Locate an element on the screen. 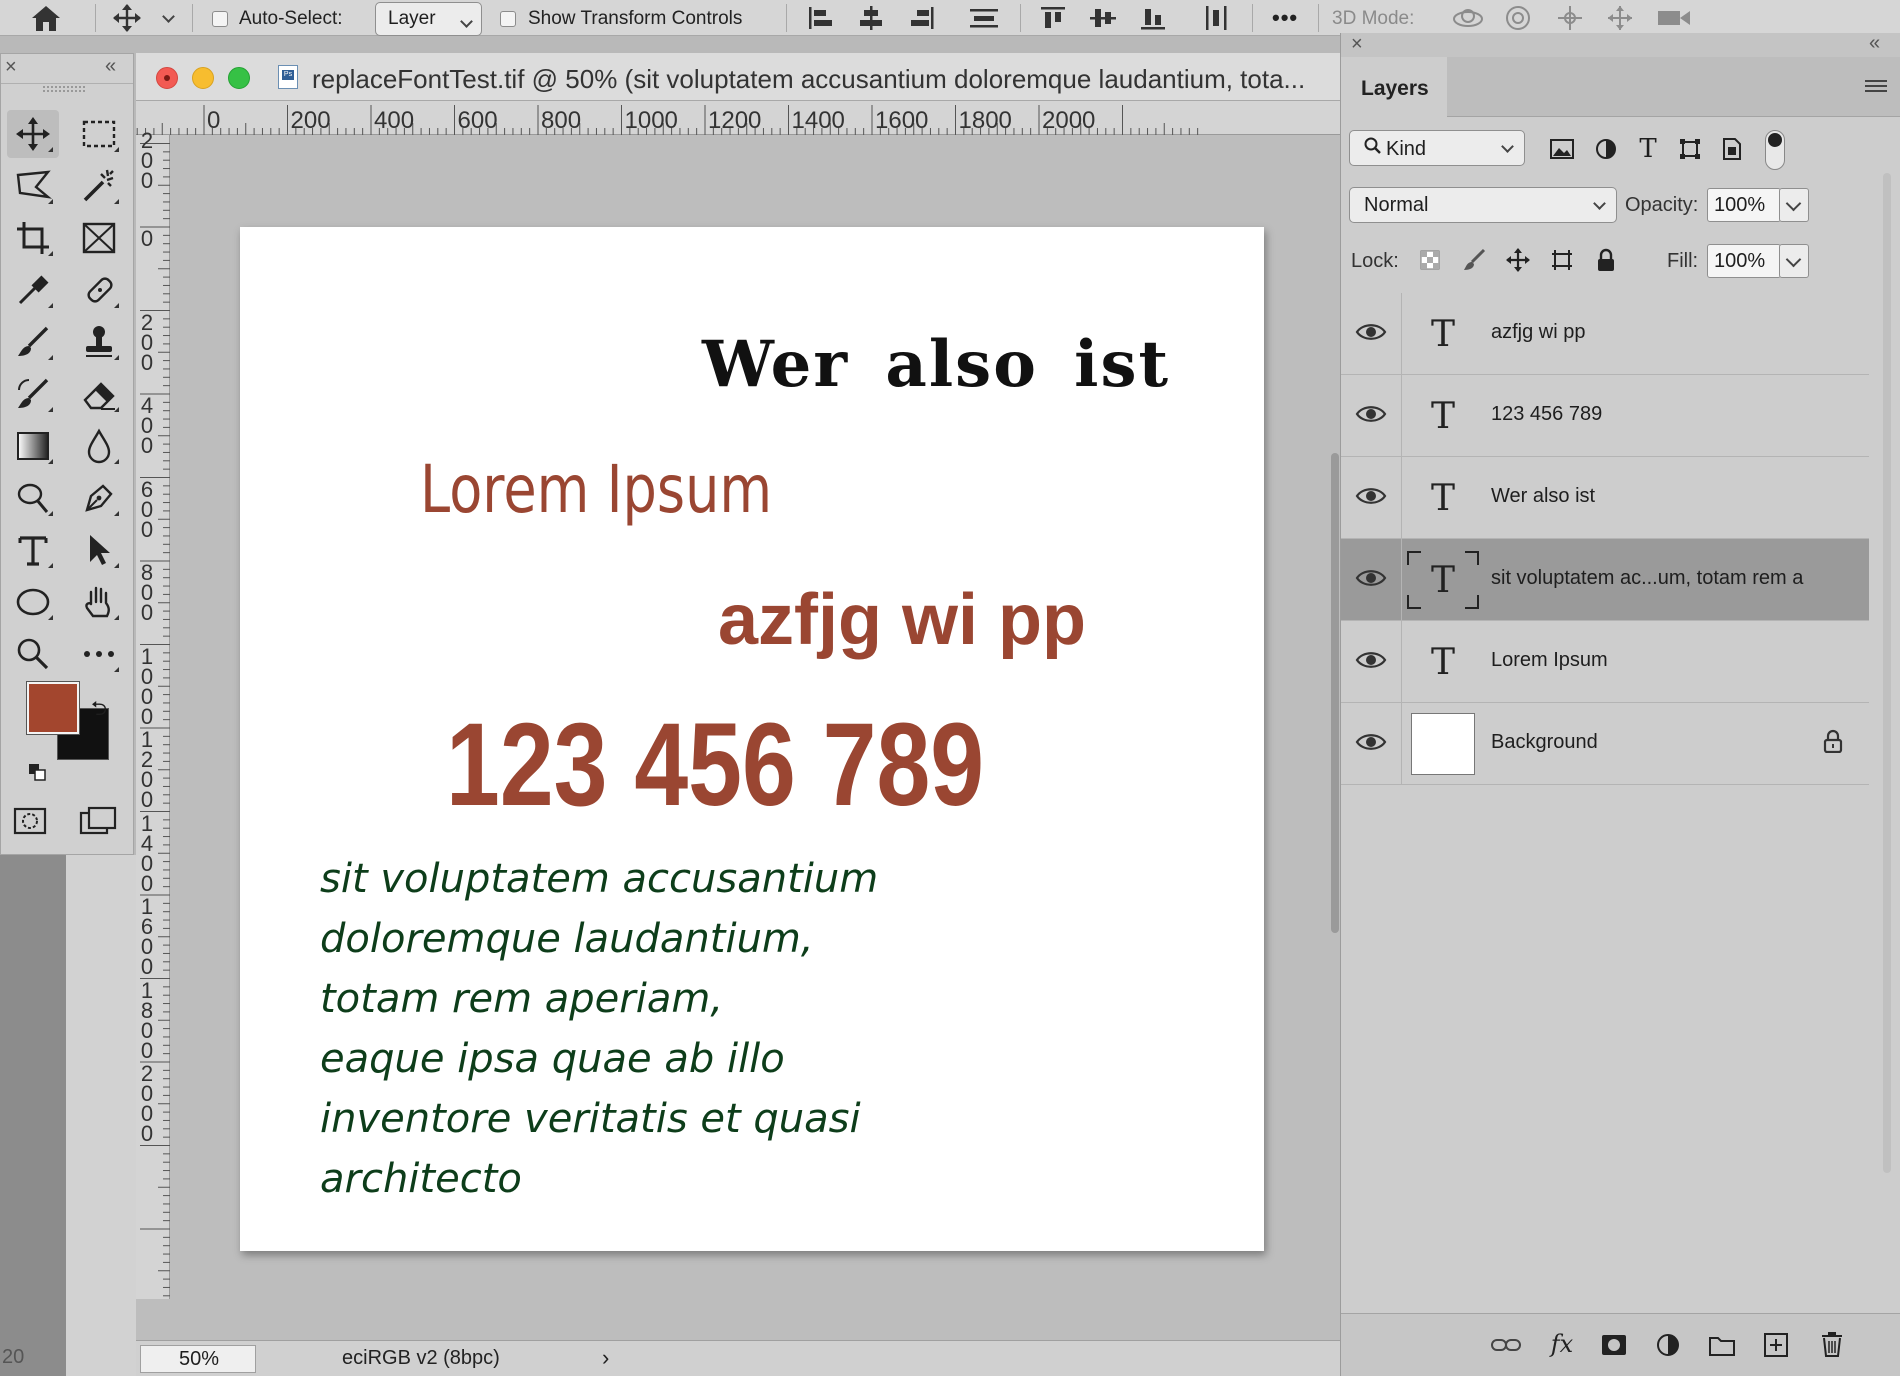 This screenshot has height=1376, width=1900. layer-filter-kind-dropdown: Kind is located at coordinates (1437, 148).